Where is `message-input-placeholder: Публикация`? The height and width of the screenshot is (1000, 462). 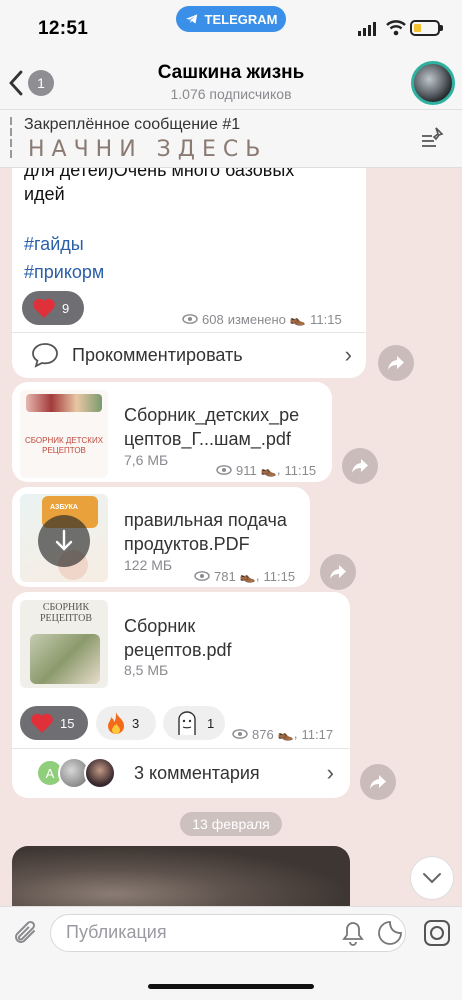
message-input-placeholder: Публикация is located at coordinates (116, 932).